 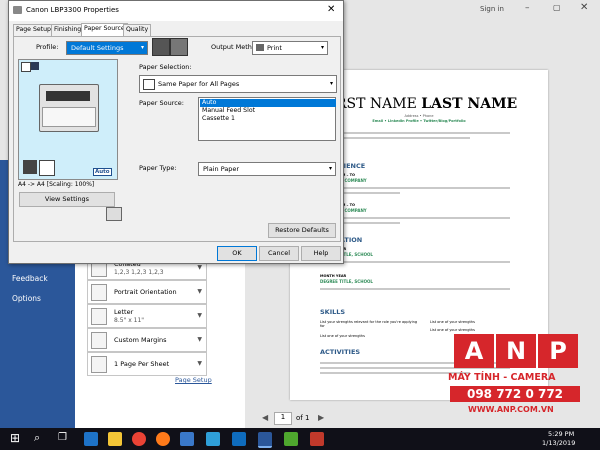 What do you see at coordinates (302, 230) in the screenshot?
I see `restore-defaults-button: Restore Defaults` at bounding box center [302, 230].